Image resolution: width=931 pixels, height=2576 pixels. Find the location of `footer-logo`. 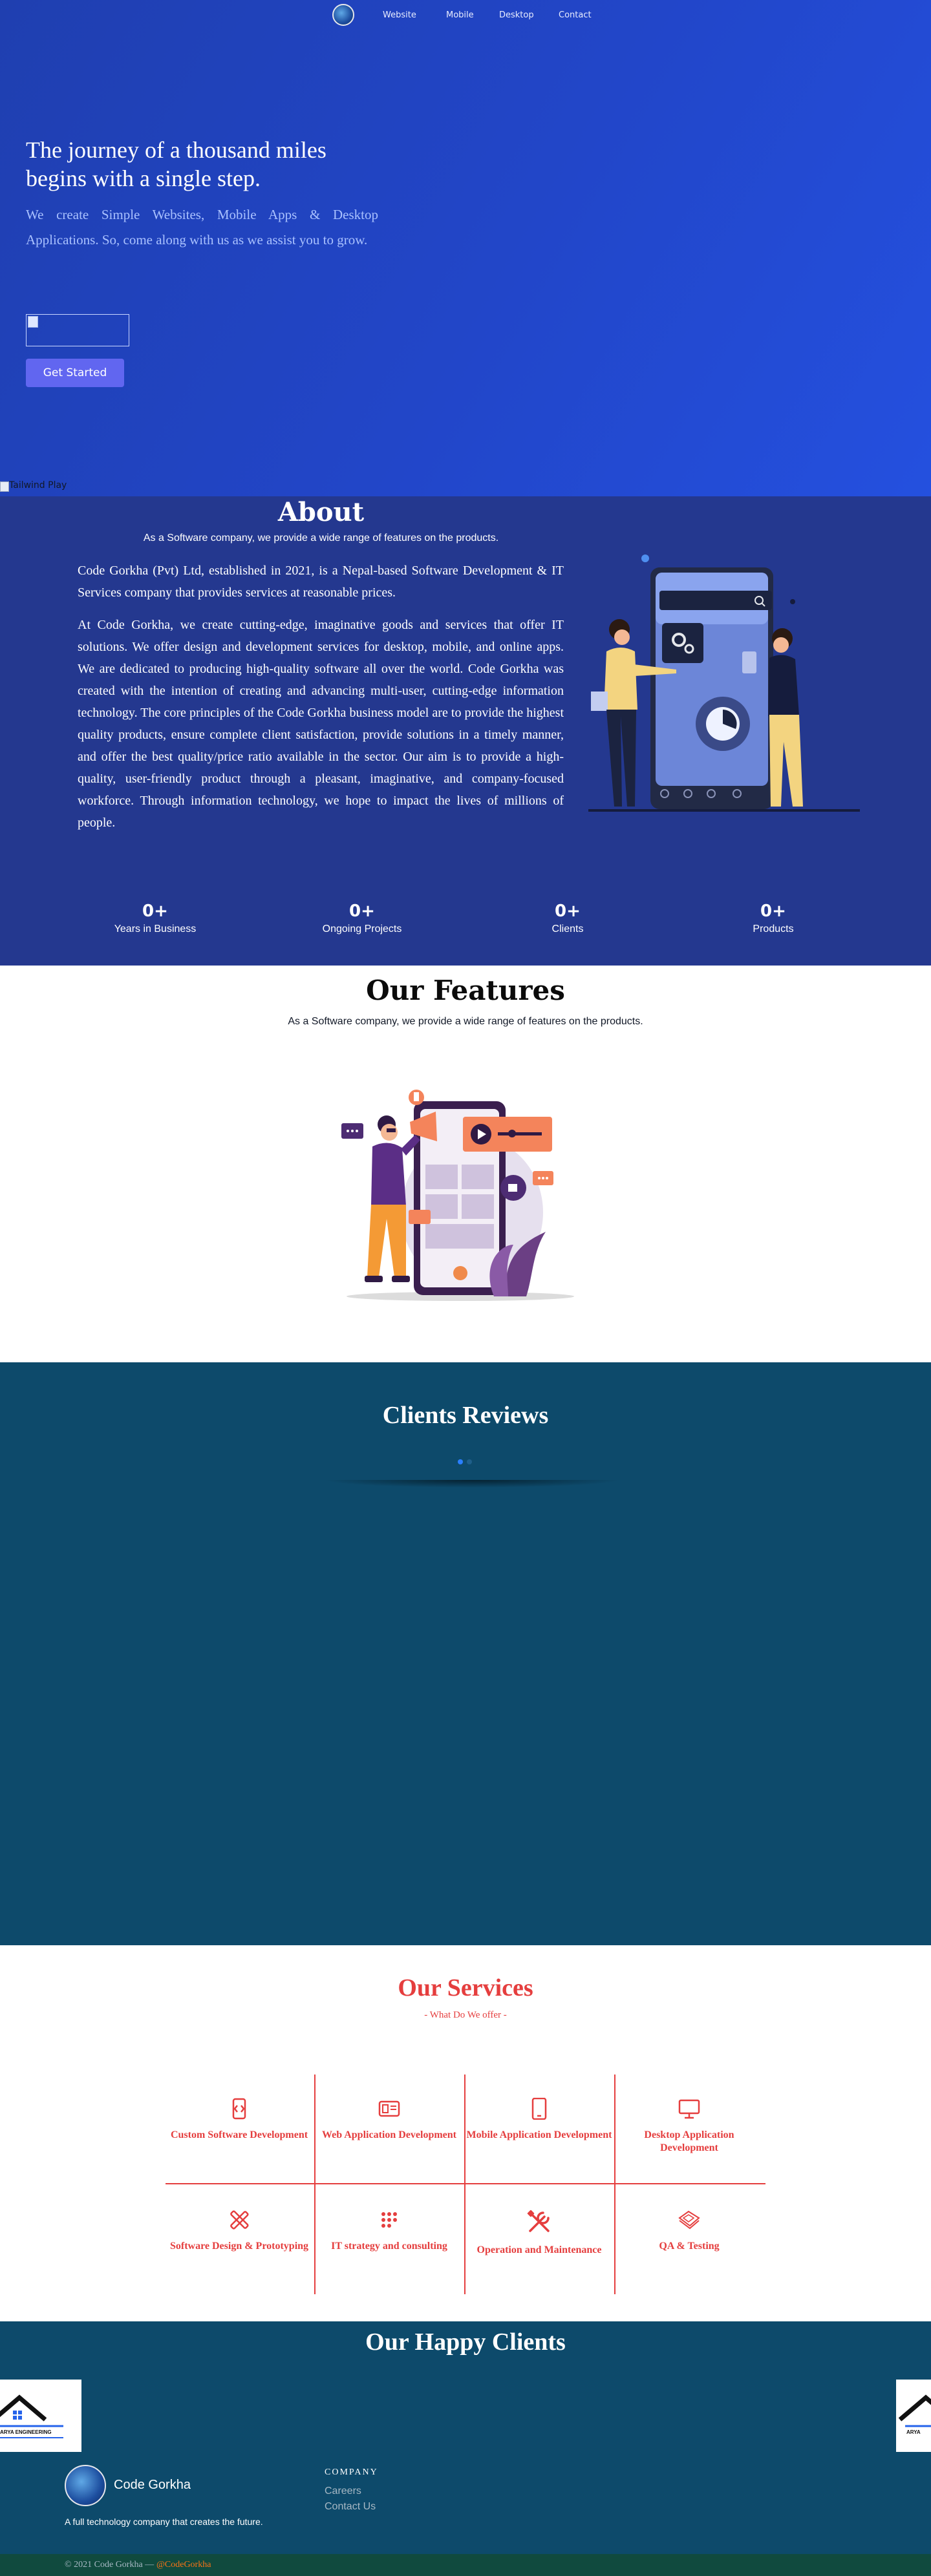

footer-logo is located at coordinates (85, 2485).